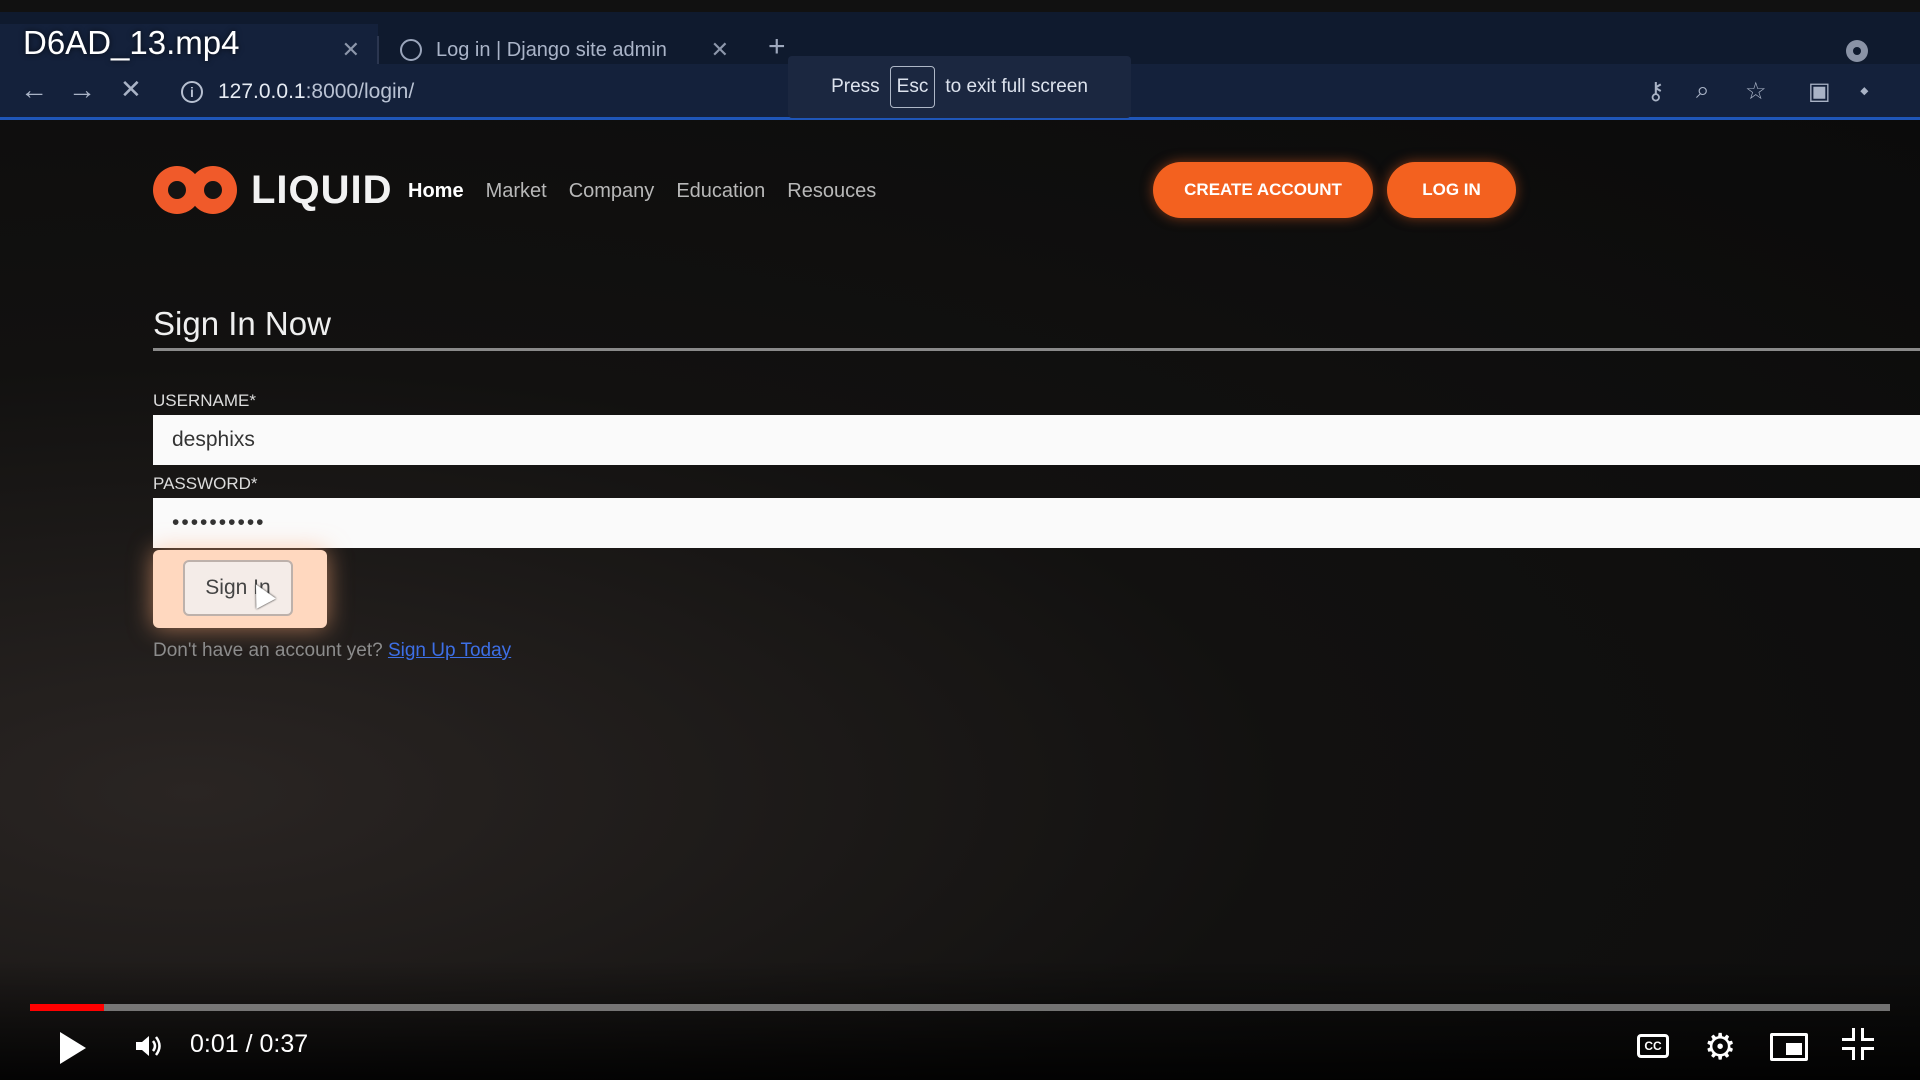 This screenshot has height=1080, width=1920. What do you see at coordinates (214, 1044) in the screenshot?
I see `current-time: 0:01` at bounding box center [214, 1044].